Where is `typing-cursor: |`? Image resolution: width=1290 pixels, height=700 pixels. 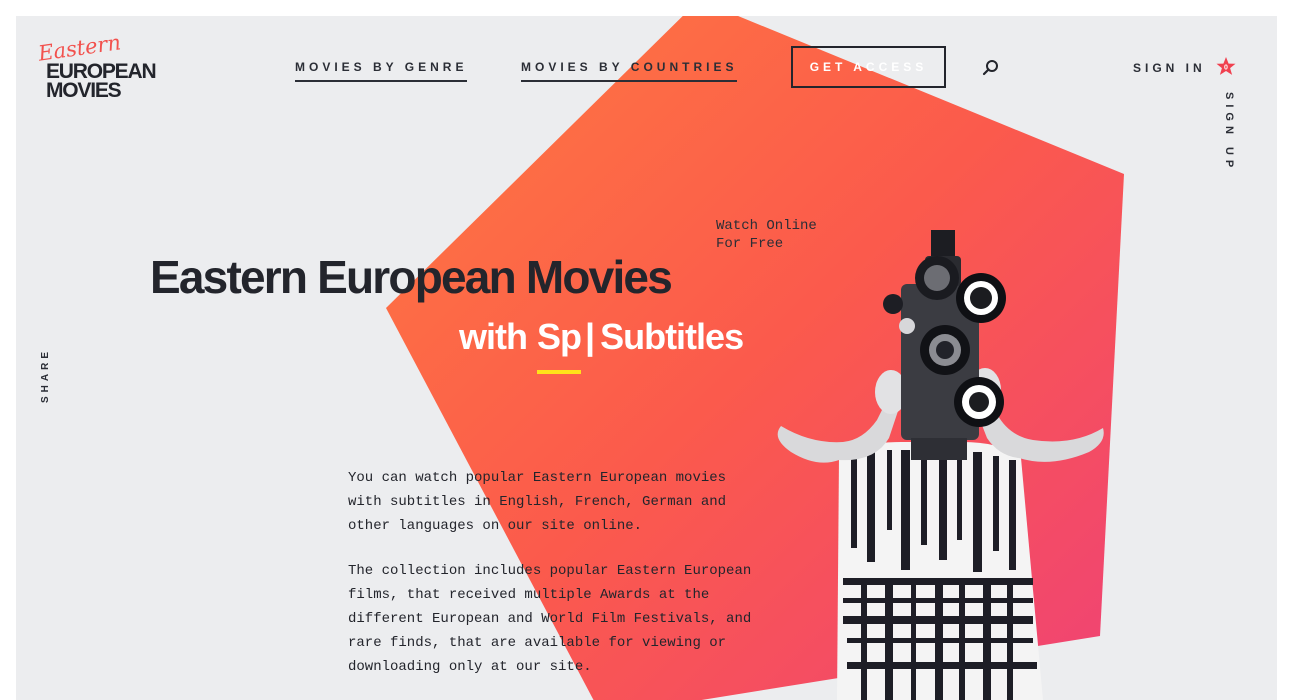 typing-cursor: | is located at coordinates (590, 336).